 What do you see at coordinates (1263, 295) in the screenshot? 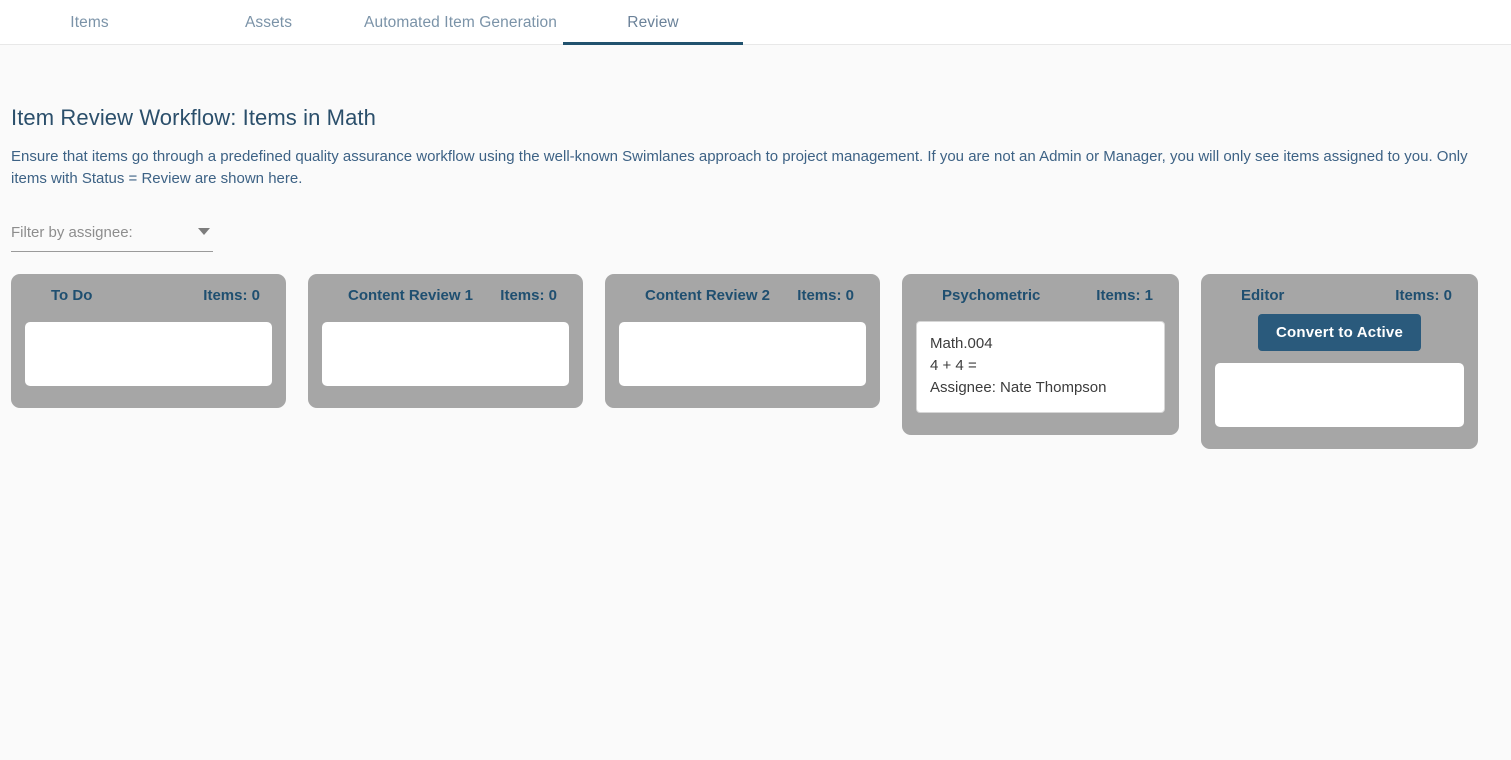
I see `swimlane-title: Editor` at bounding box center [1263, 295].